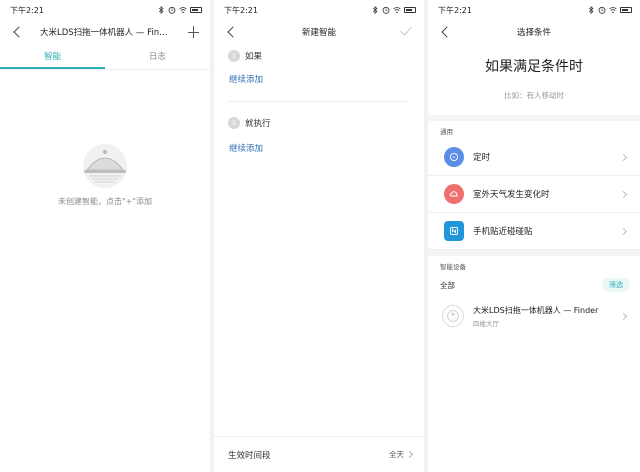 The image size is (640, 472). Describe the element at coordinates (616, 285) in the screenshot. I see `filter-button: 筛选` at that location.